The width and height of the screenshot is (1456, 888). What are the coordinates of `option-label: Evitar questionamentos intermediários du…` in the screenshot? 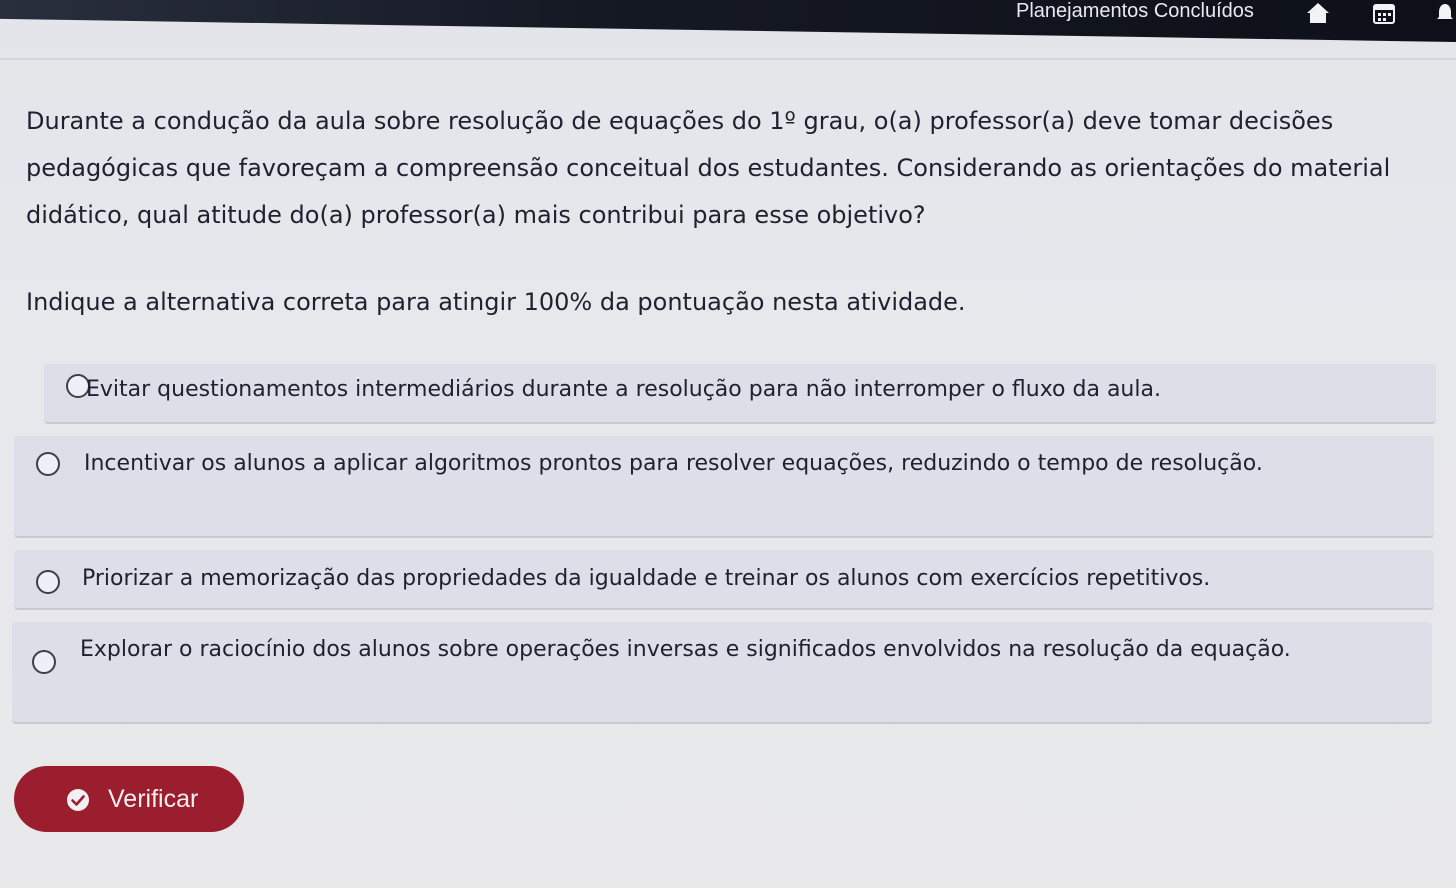 It's located at (623, 389).